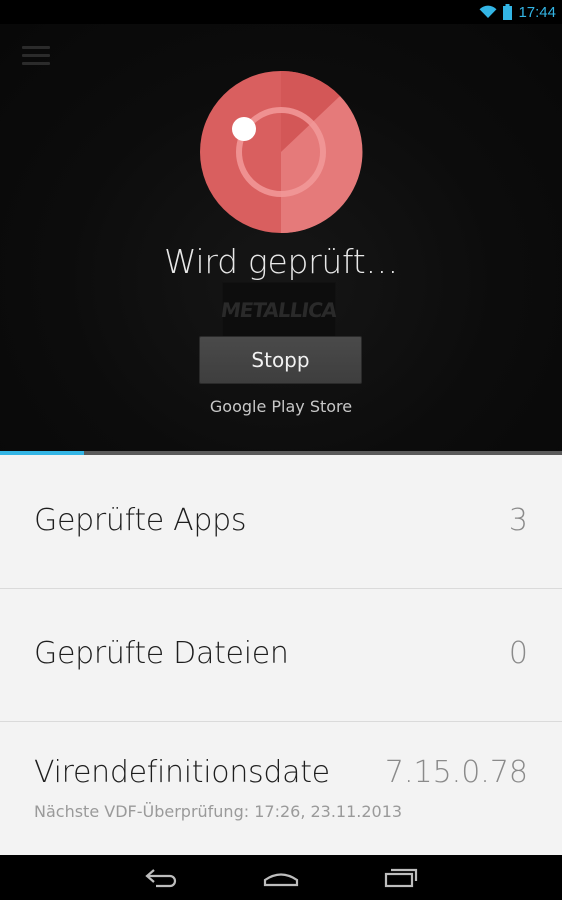  I want to click on back-icon, so click(161, 877).